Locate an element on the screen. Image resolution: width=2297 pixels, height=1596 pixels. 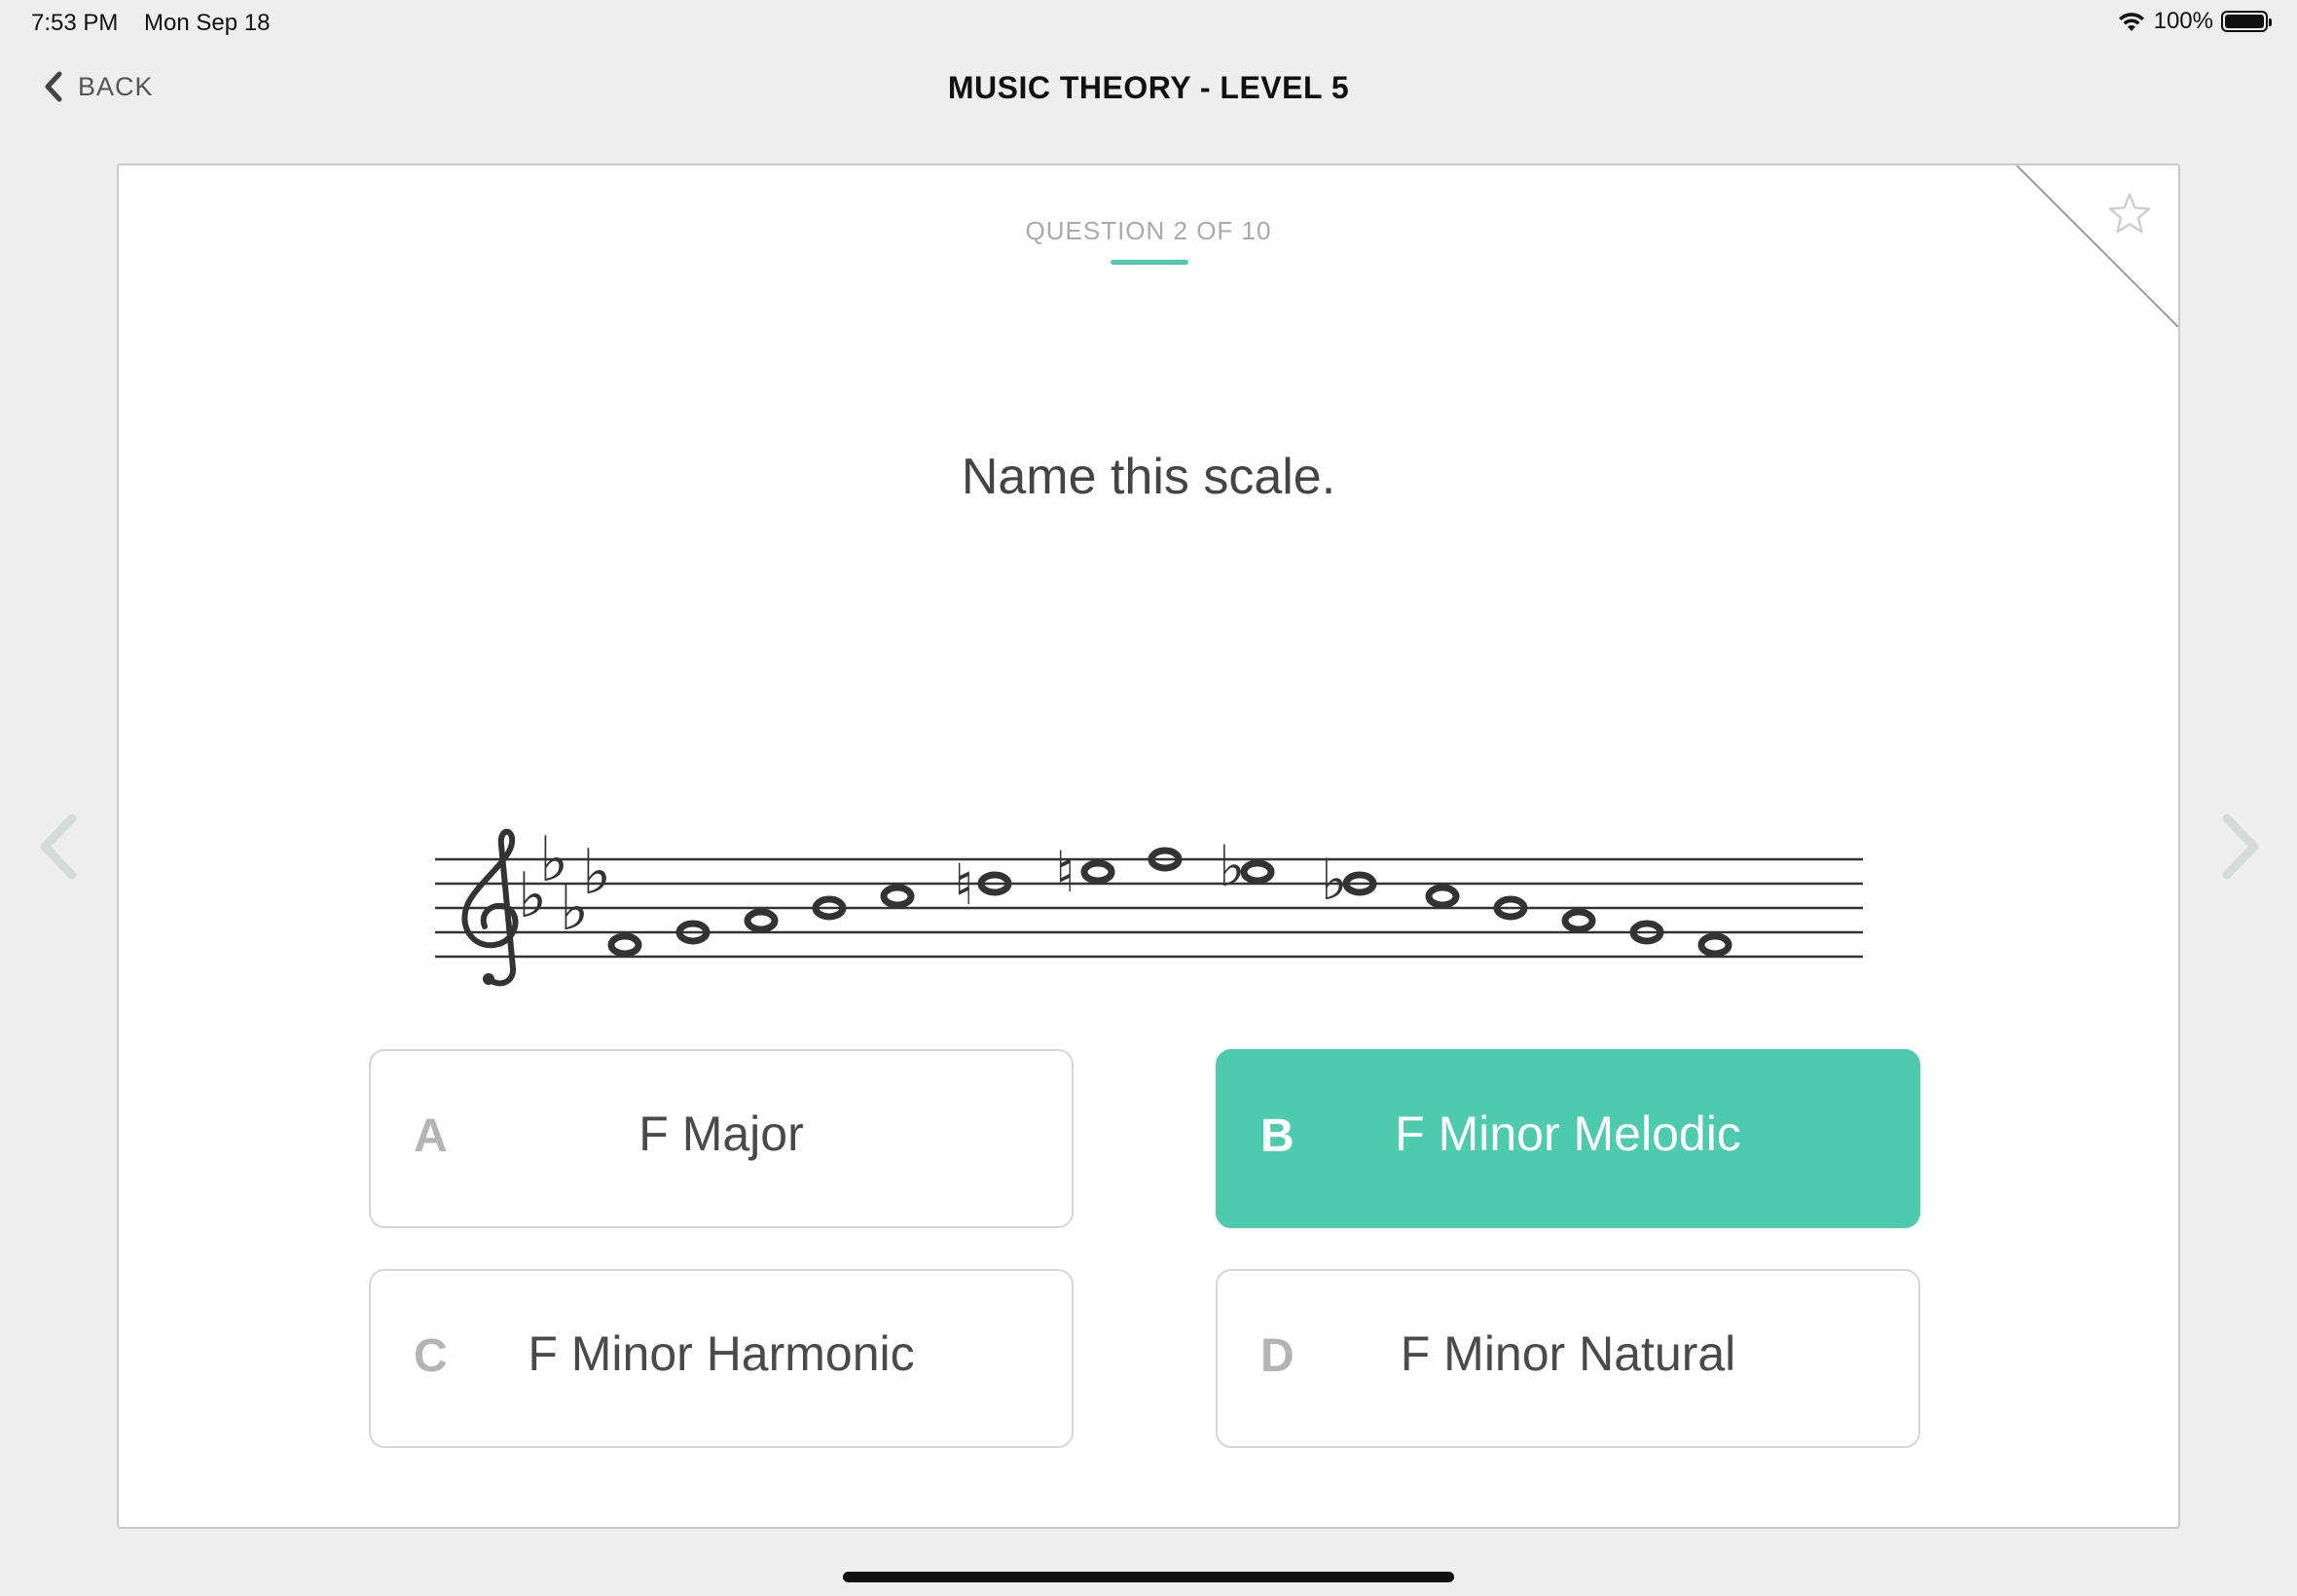
question-counter: QUESTION 2 OF 10 is located at coordinates (1148, 230).